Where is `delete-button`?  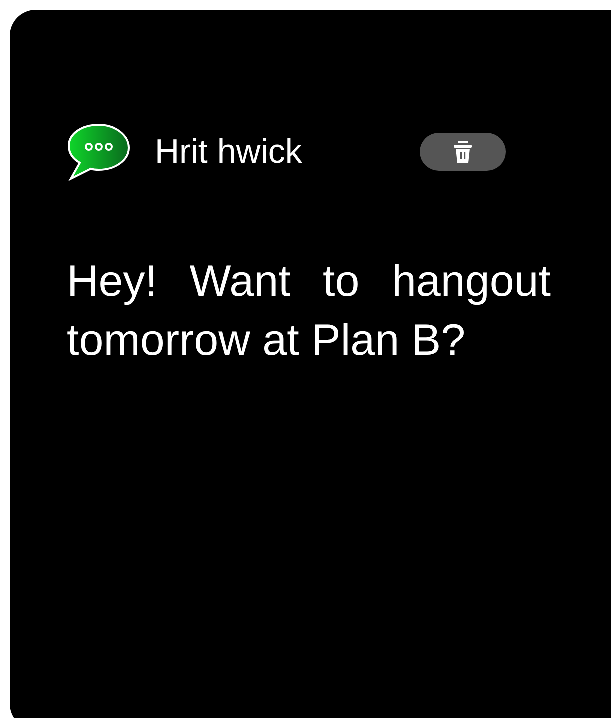 delete-button is located at coordinates (463, 152).